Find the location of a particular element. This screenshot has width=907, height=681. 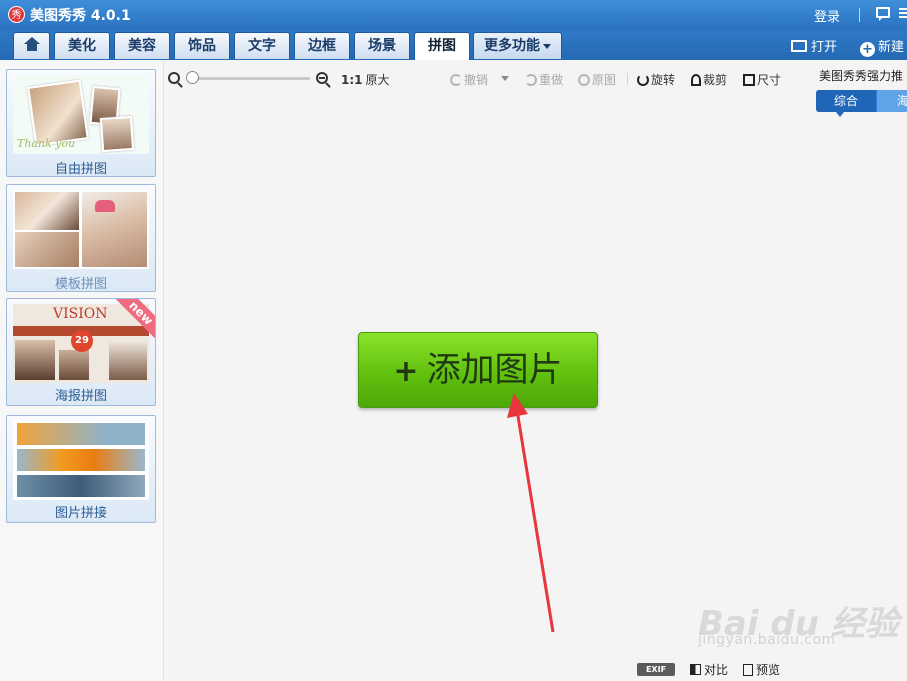

promo-tab-second: 海 is located at coordinates (892, 101).